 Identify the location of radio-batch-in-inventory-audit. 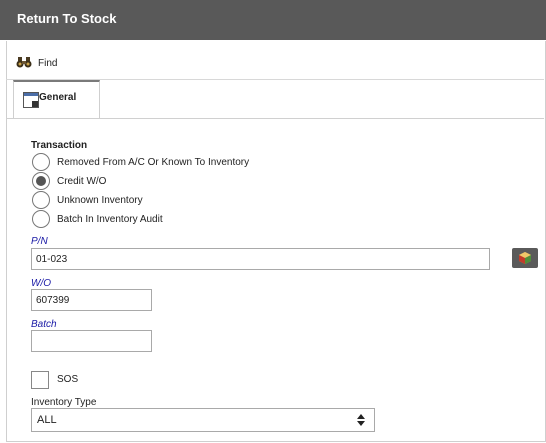
(41, 219).